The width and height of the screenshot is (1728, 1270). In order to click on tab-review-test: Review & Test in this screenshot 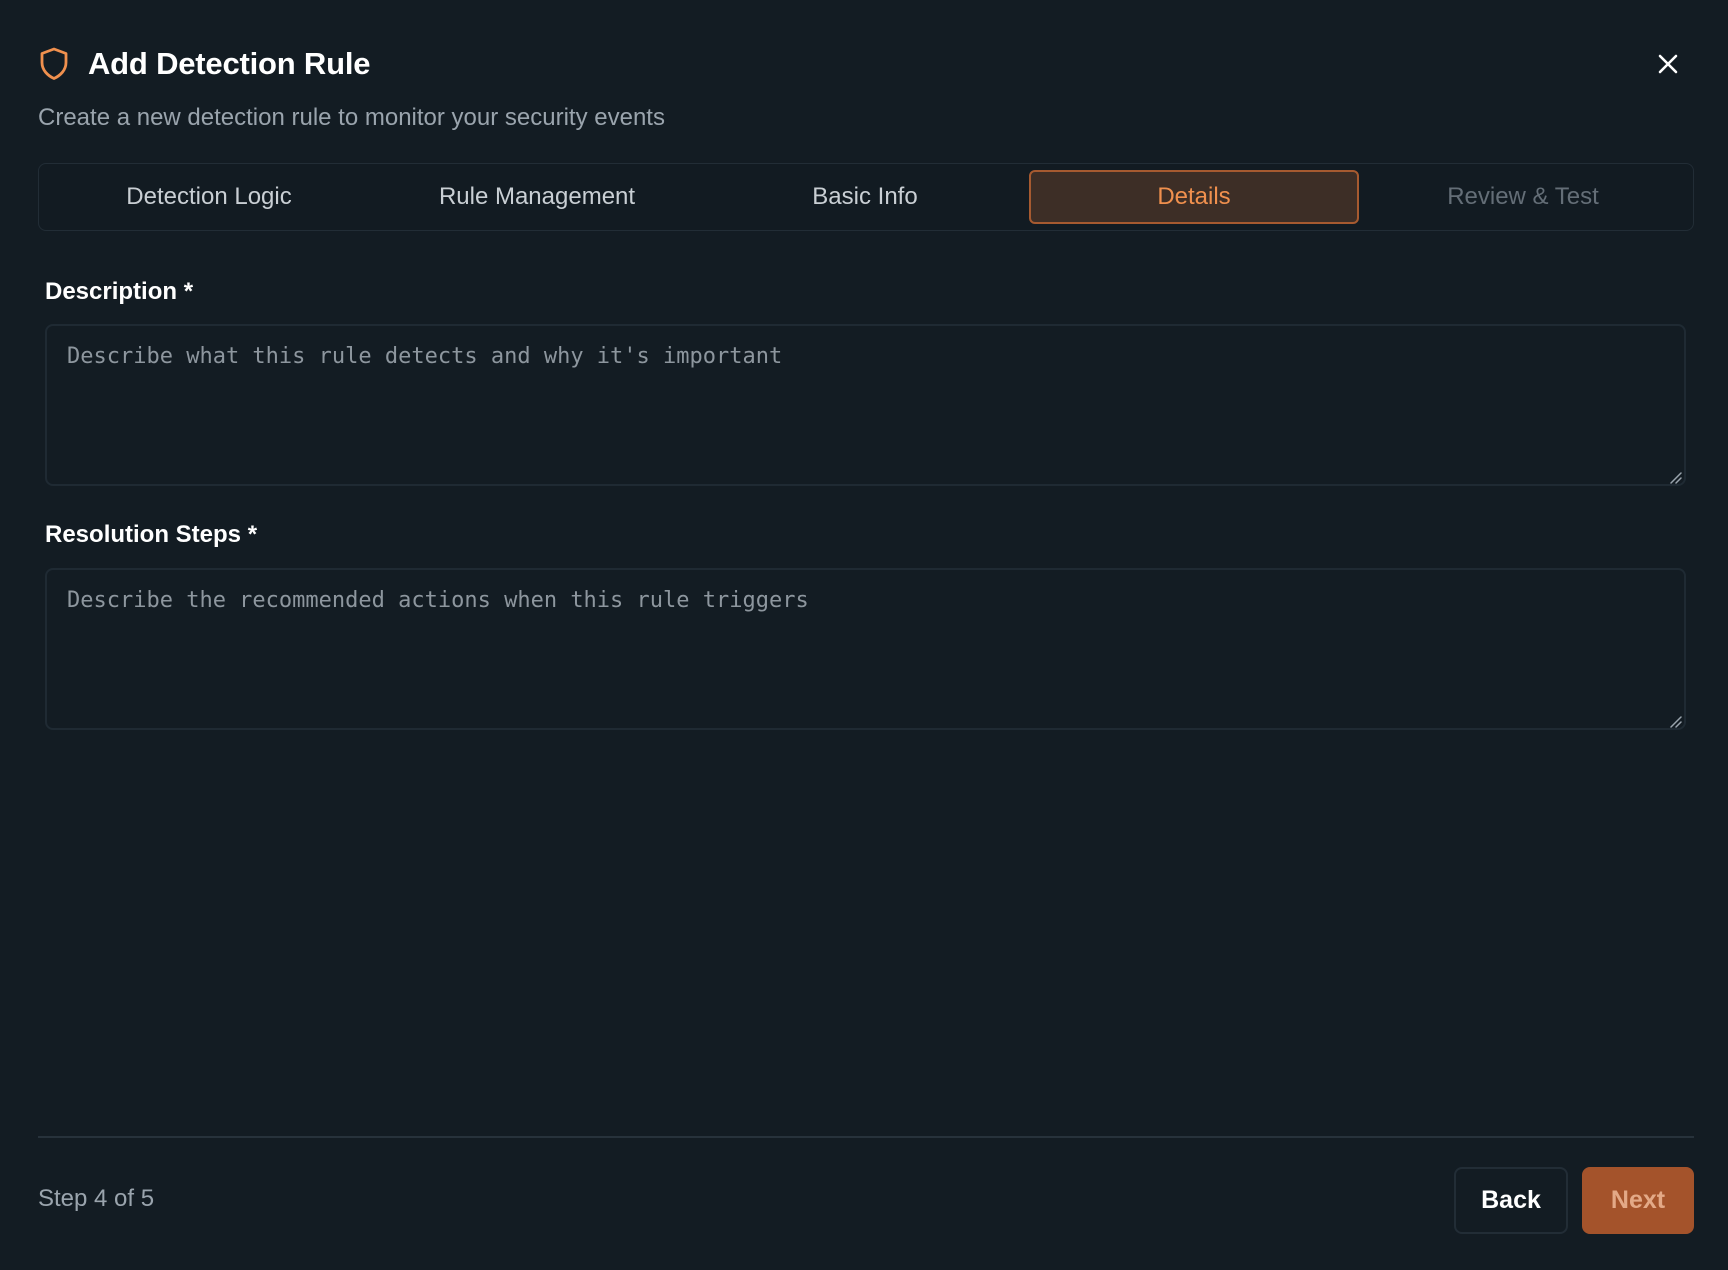, I will do `click(1523, 196)`.